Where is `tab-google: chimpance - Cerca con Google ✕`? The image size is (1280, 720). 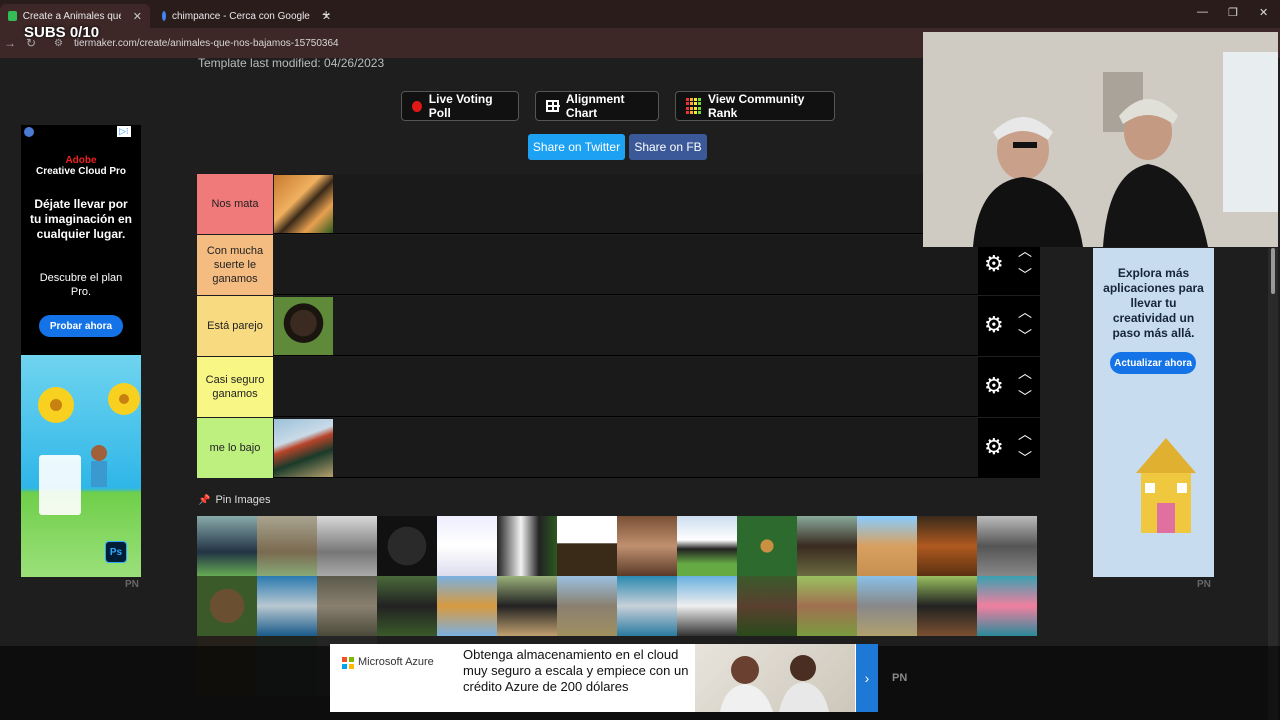 tab-google: chimpance - Cerca con Google ✕ is located at coordinates (242, 16).